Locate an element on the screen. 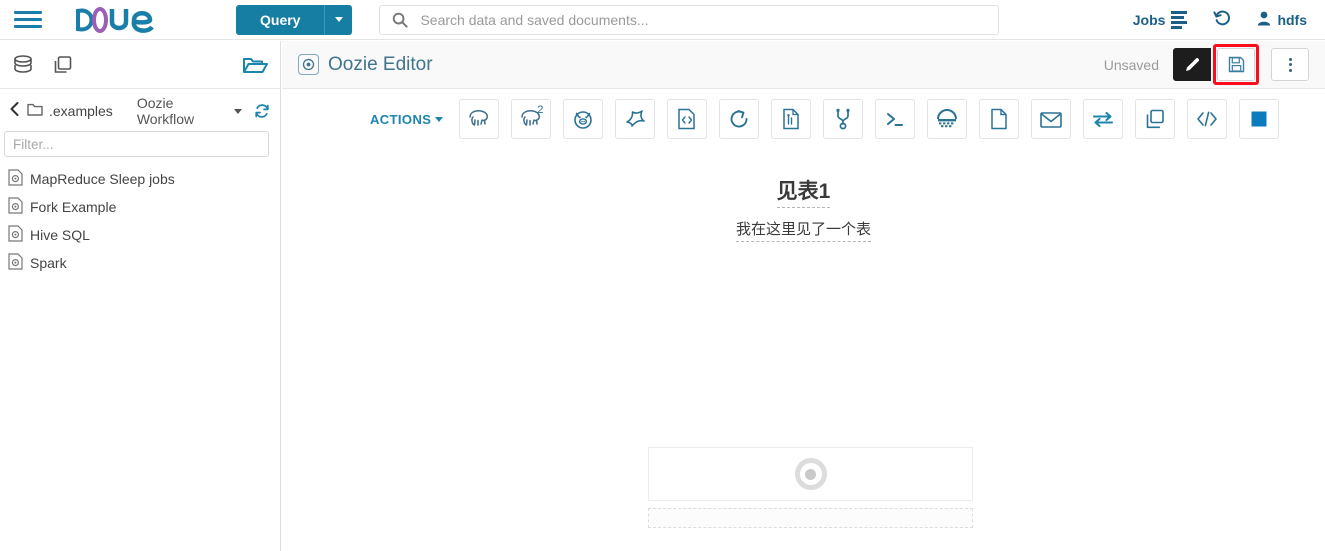 The image size is (1325, 551). list-item-label: Hive SQL is located at coordinates (60, 235).